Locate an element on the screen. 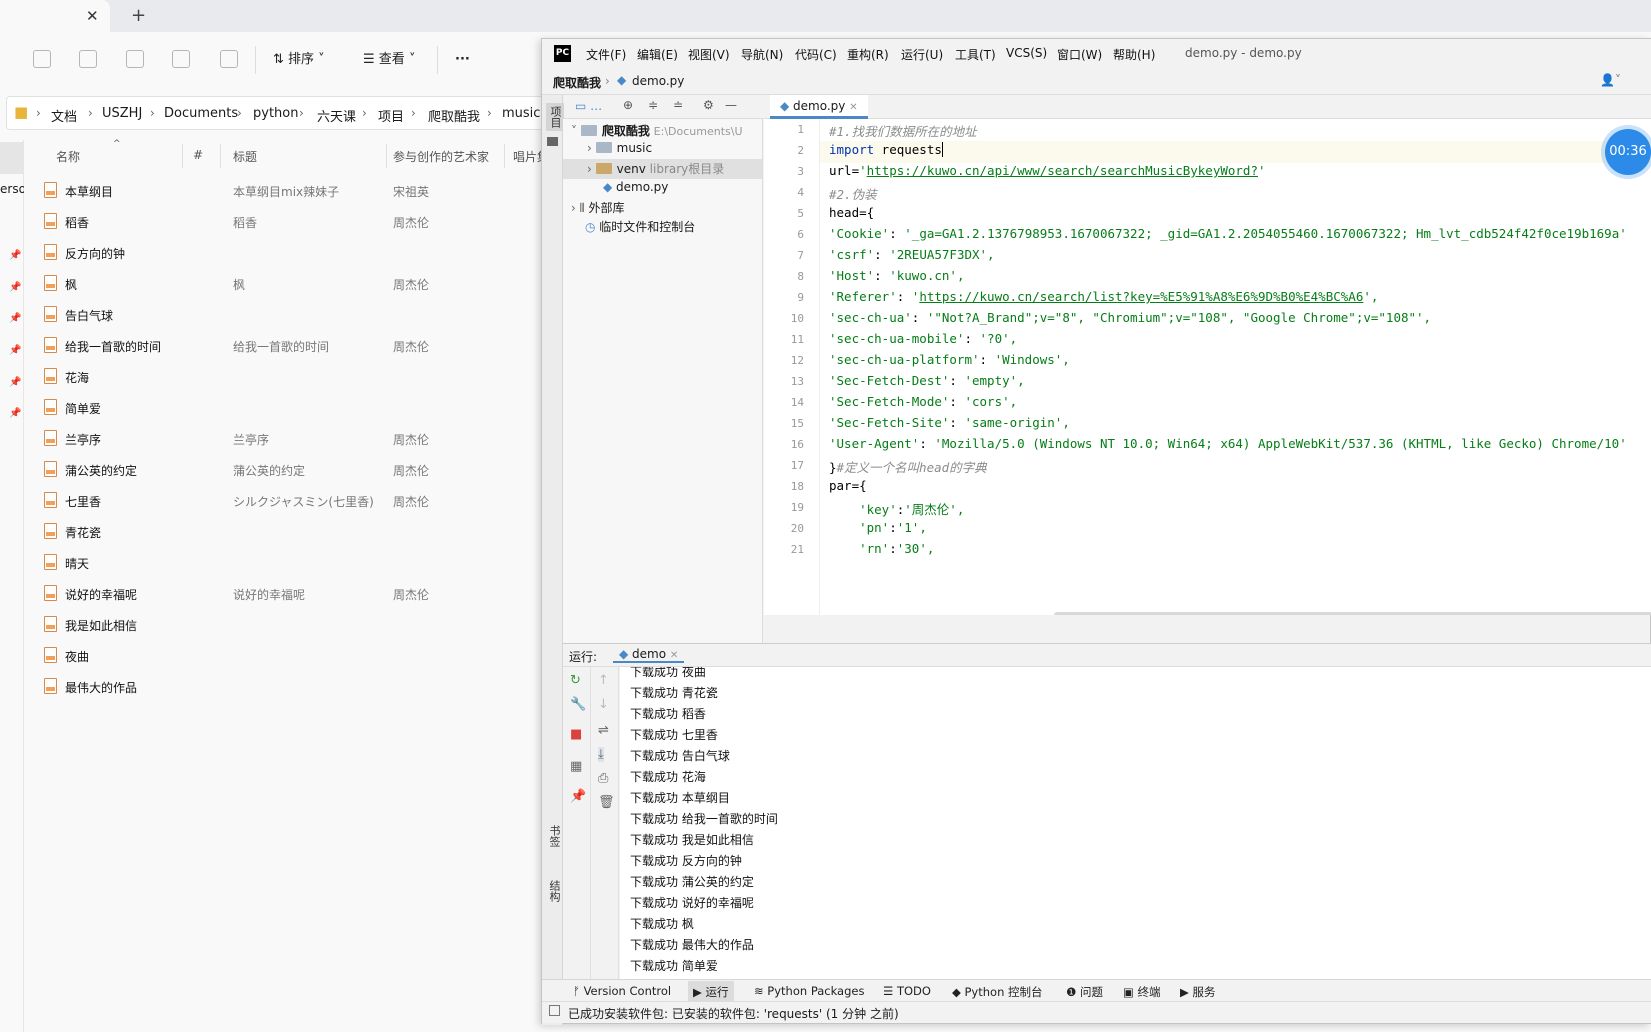 The height and width of the screenshot is (1032, 1651). rename-icon is located at coordinates (135, 59).